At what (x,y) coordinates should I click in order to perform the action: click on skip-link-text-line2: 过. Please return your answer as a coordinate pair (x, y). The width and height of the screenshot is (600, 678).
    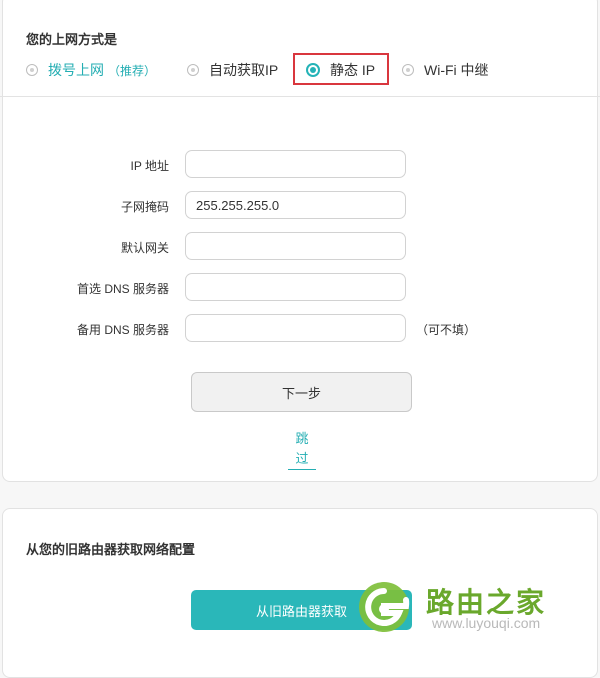
    Looking at the image, I should click on (302, 459).